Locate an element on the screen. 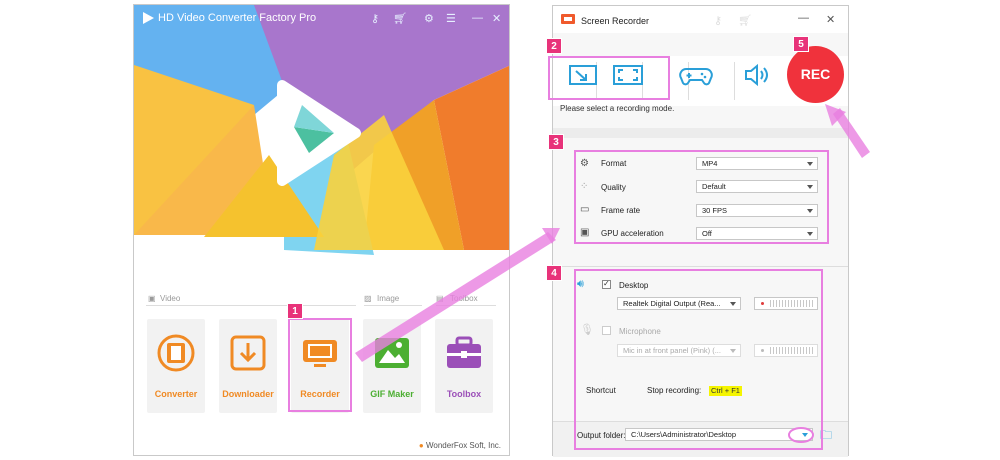 The height and width of the screenshot is (460, 1000). step-badge-4: 4 is located at coordinates (554, 273).